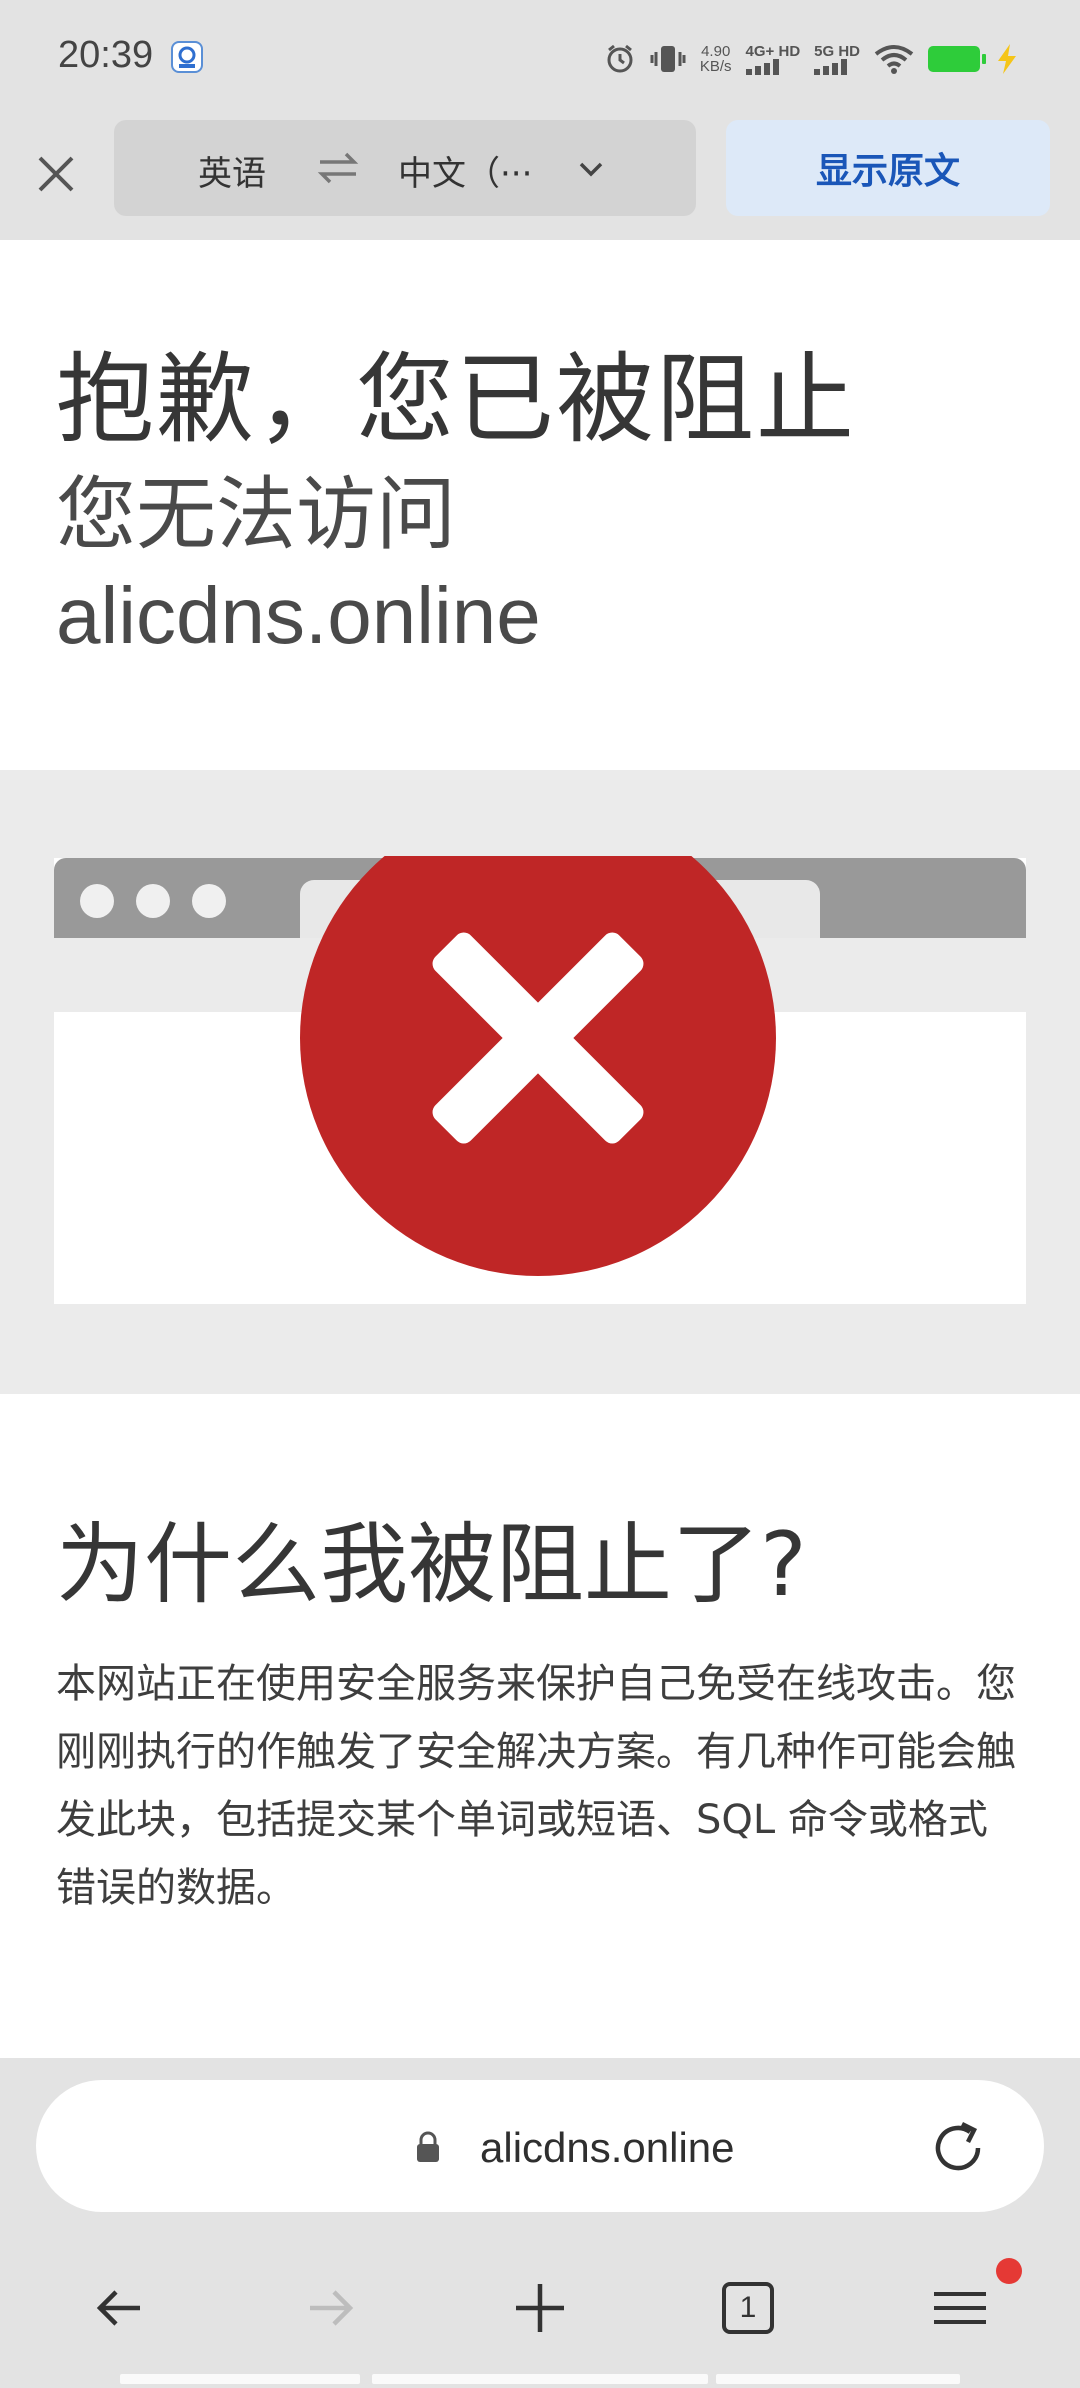 The width and height of the screenshot is (1080, 2388). Describe the element at coordinates (888, 168) in the screenshot. I see `show-original-button: 显示原文` at that location.